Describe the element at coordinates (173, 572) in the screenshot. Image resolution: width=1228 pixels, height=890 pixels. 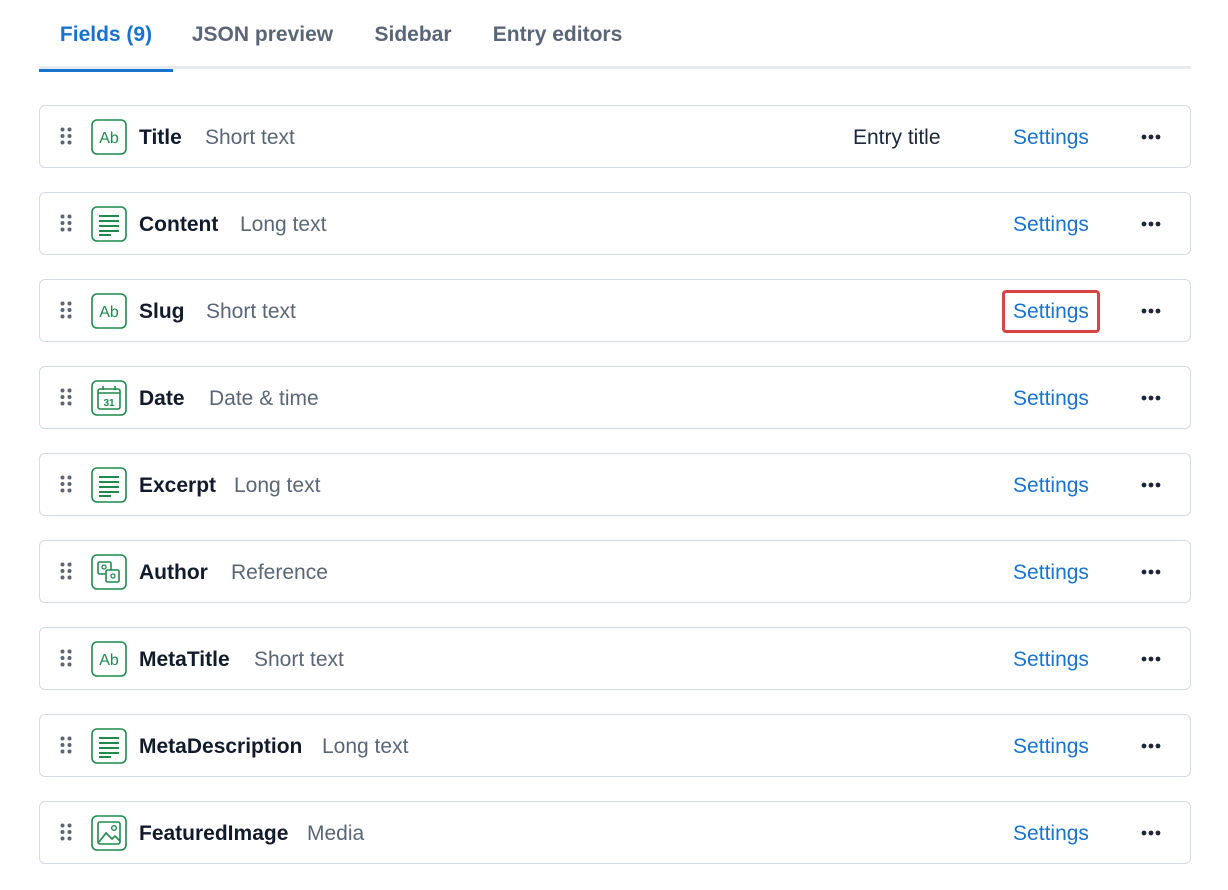
I see `field-name: Author` at that location.